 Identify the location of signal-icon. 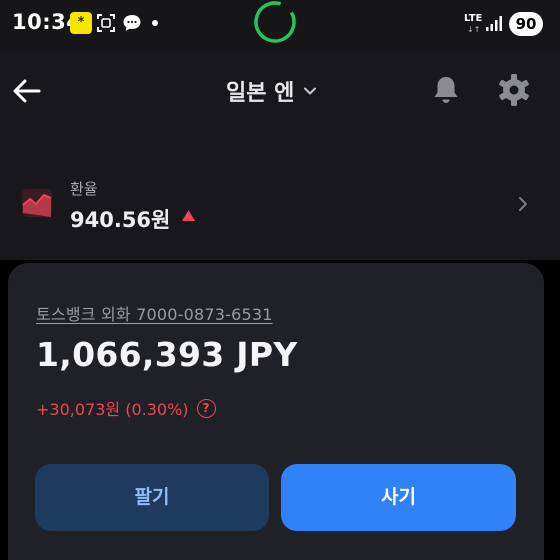
(494, 23).